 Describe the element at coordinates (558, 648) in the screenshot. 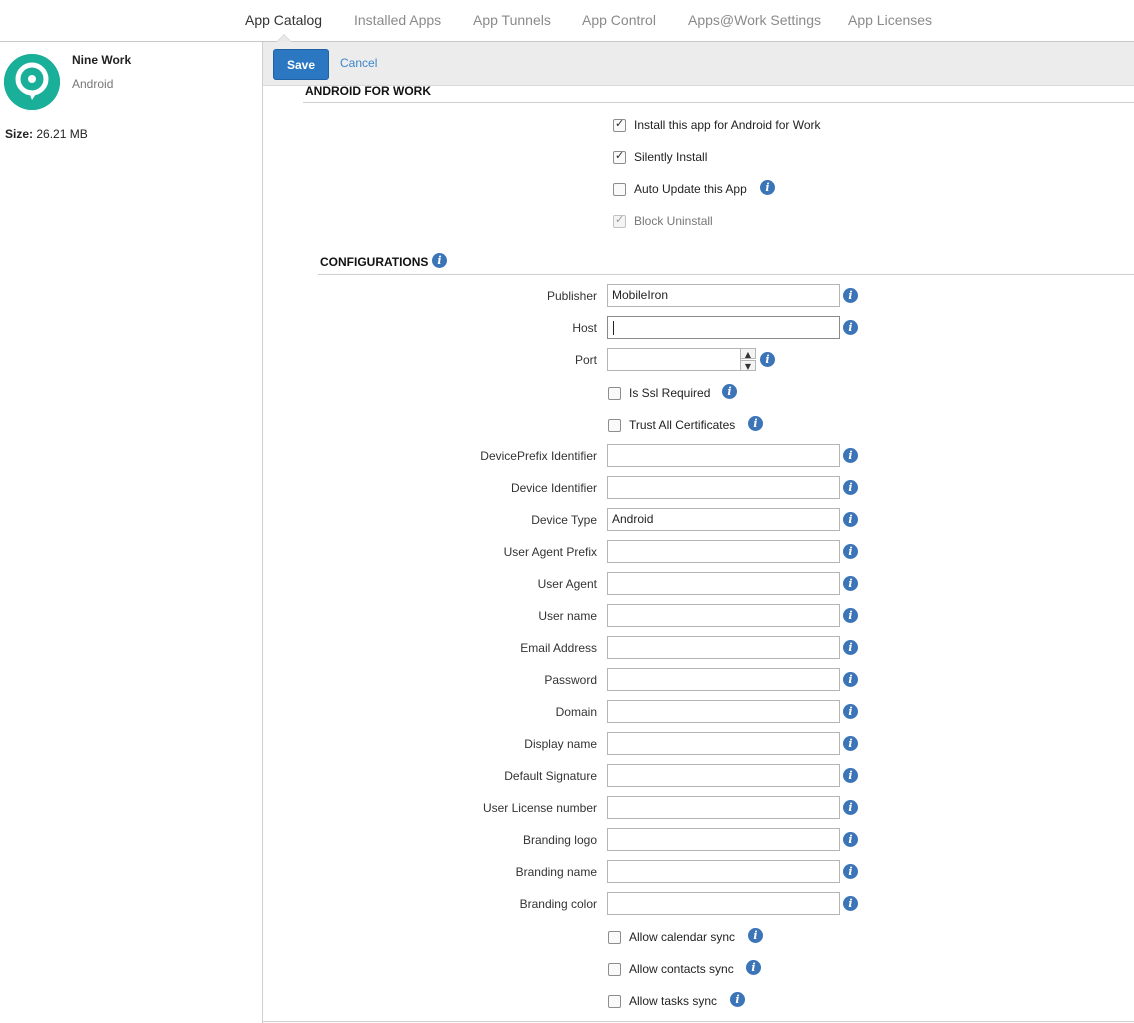

I see `email-address-label: Email Address` at that location.